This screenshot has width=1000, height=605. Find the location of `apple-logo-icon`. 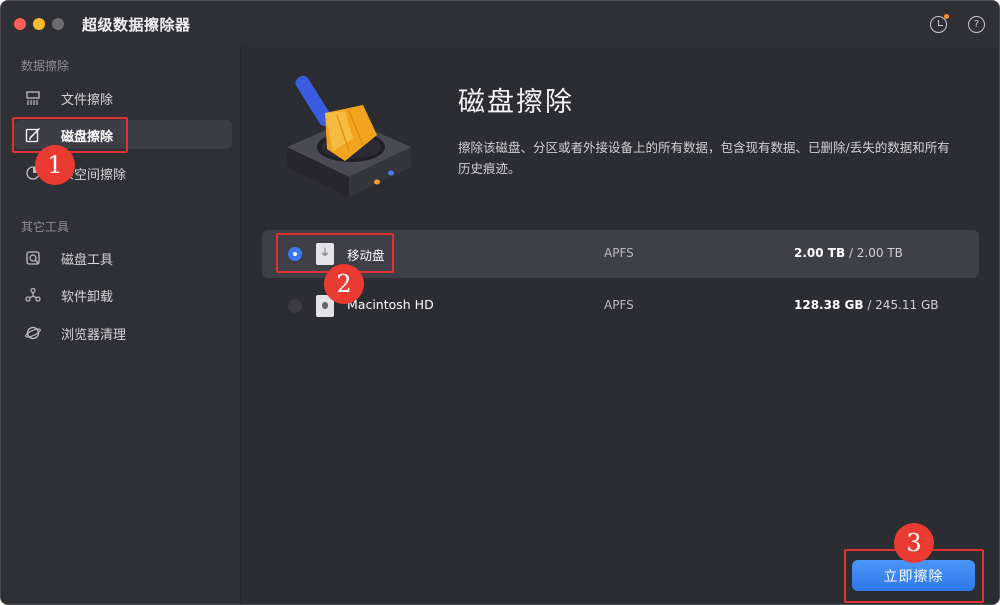

apple-logo-icon is located at coordinates (325, 305).